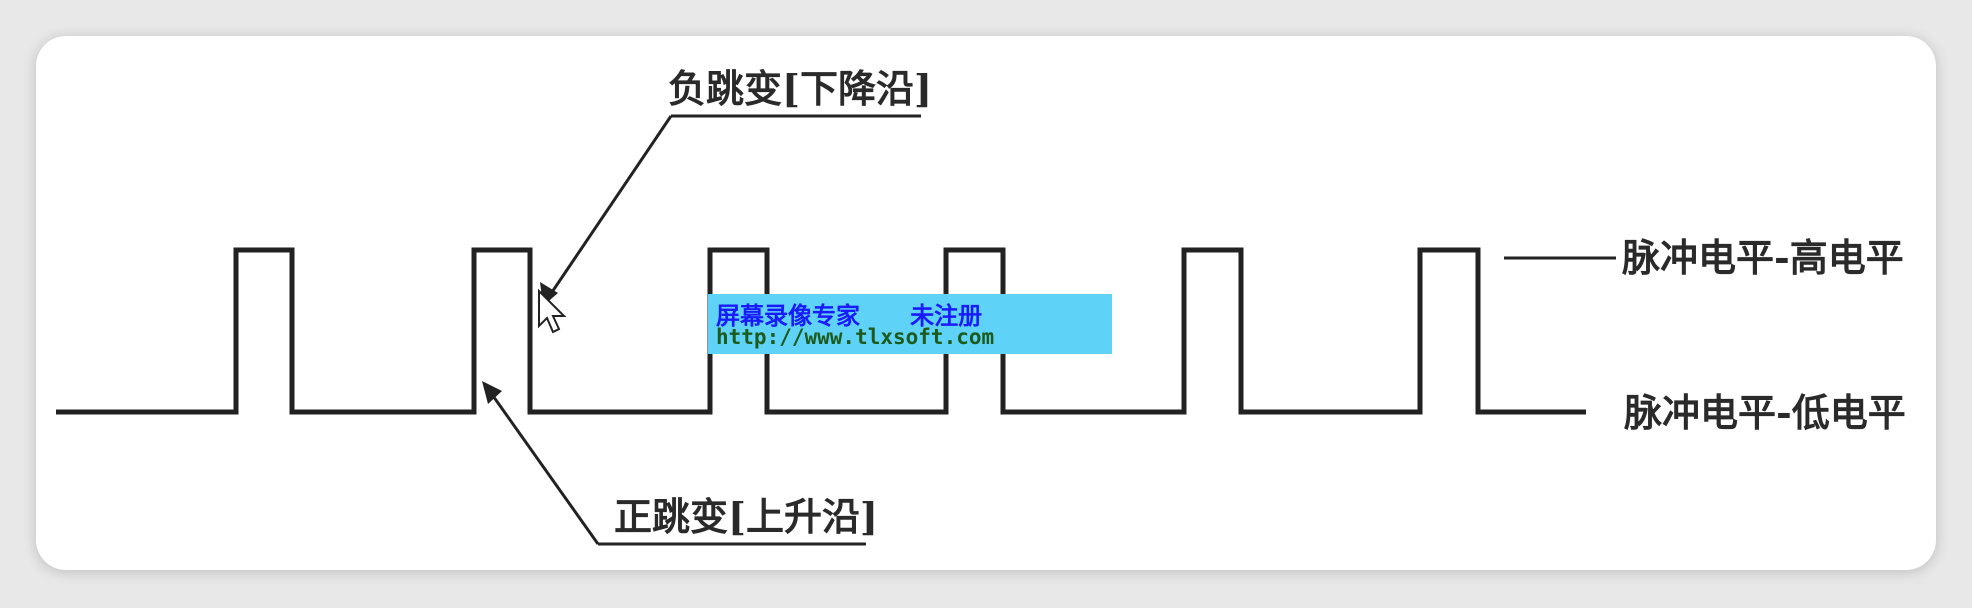 This screenshot has width=1972, height=608. Describe the element at coordinates (1765, 412) in the screenshot. I see `low-level-label: 脉冲电平-低电平` at that location.